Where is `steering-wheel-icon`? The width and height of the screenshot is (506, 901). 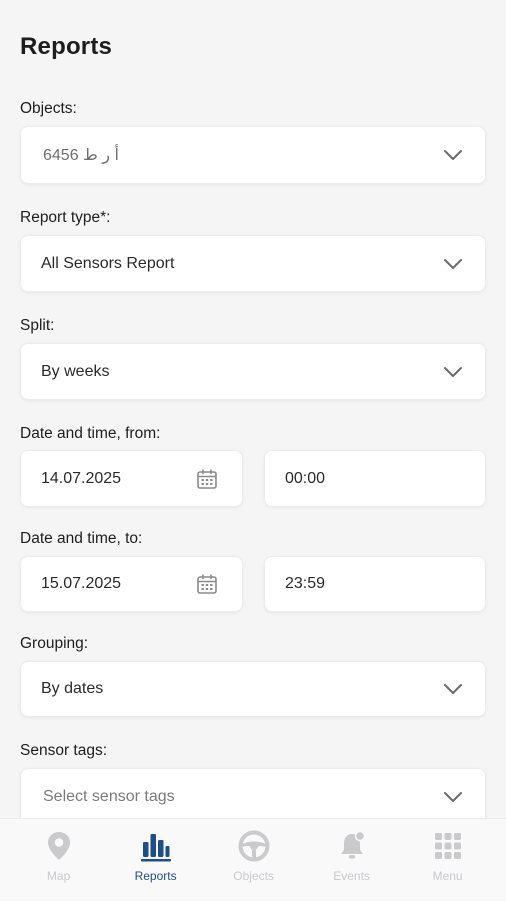 steering-wheel-icon is located at coordinates (254, 846).